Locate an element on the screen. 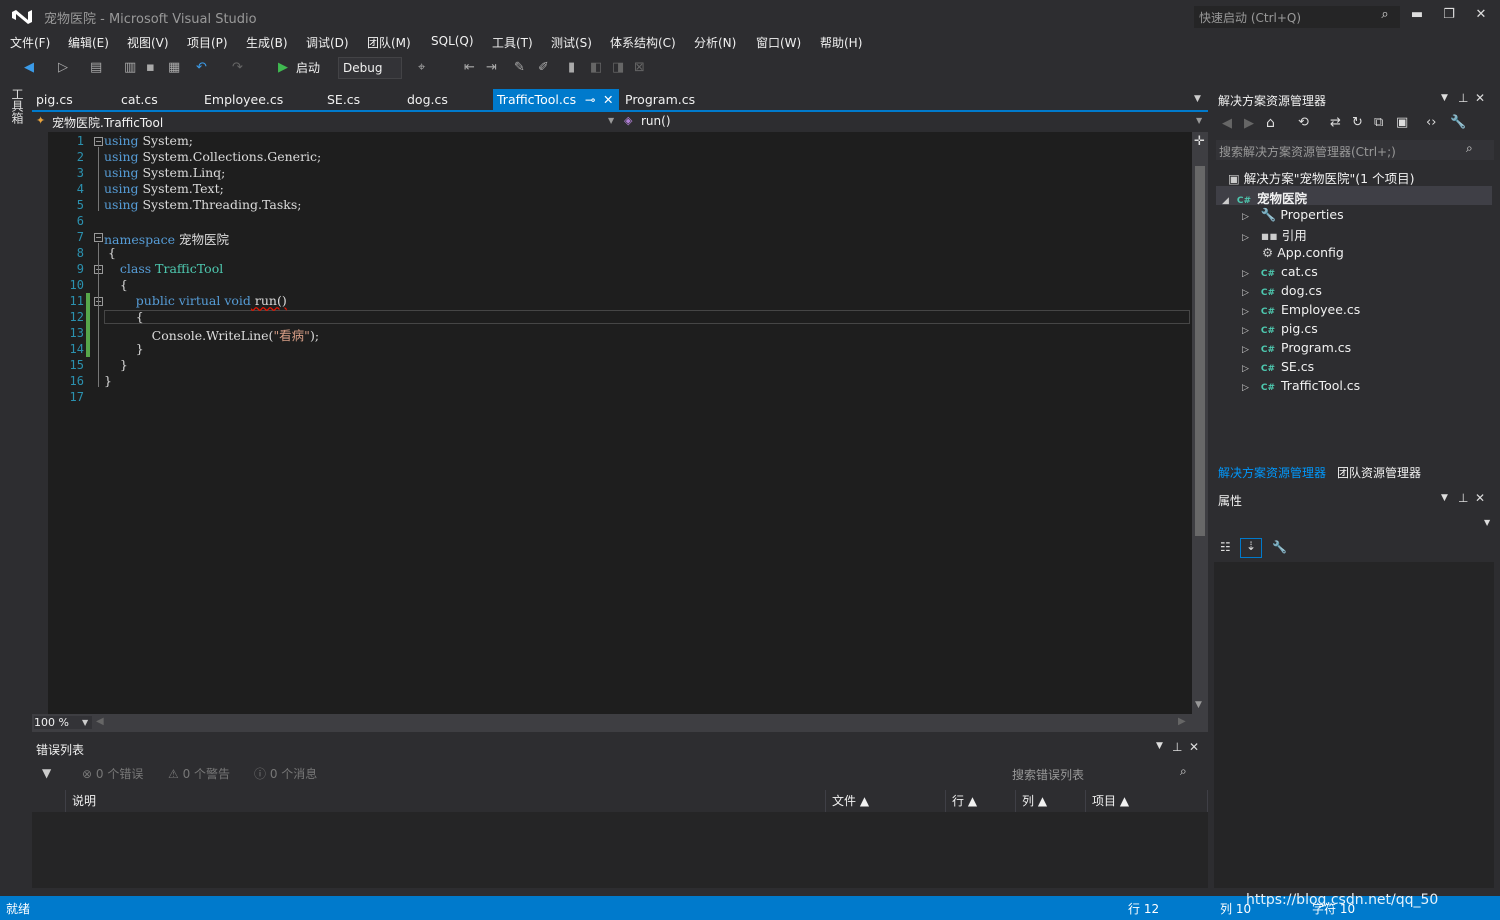 The width and height of the screenshot is (1500, 920). redo-icon: ↷ is located at coordinates (237, 68).